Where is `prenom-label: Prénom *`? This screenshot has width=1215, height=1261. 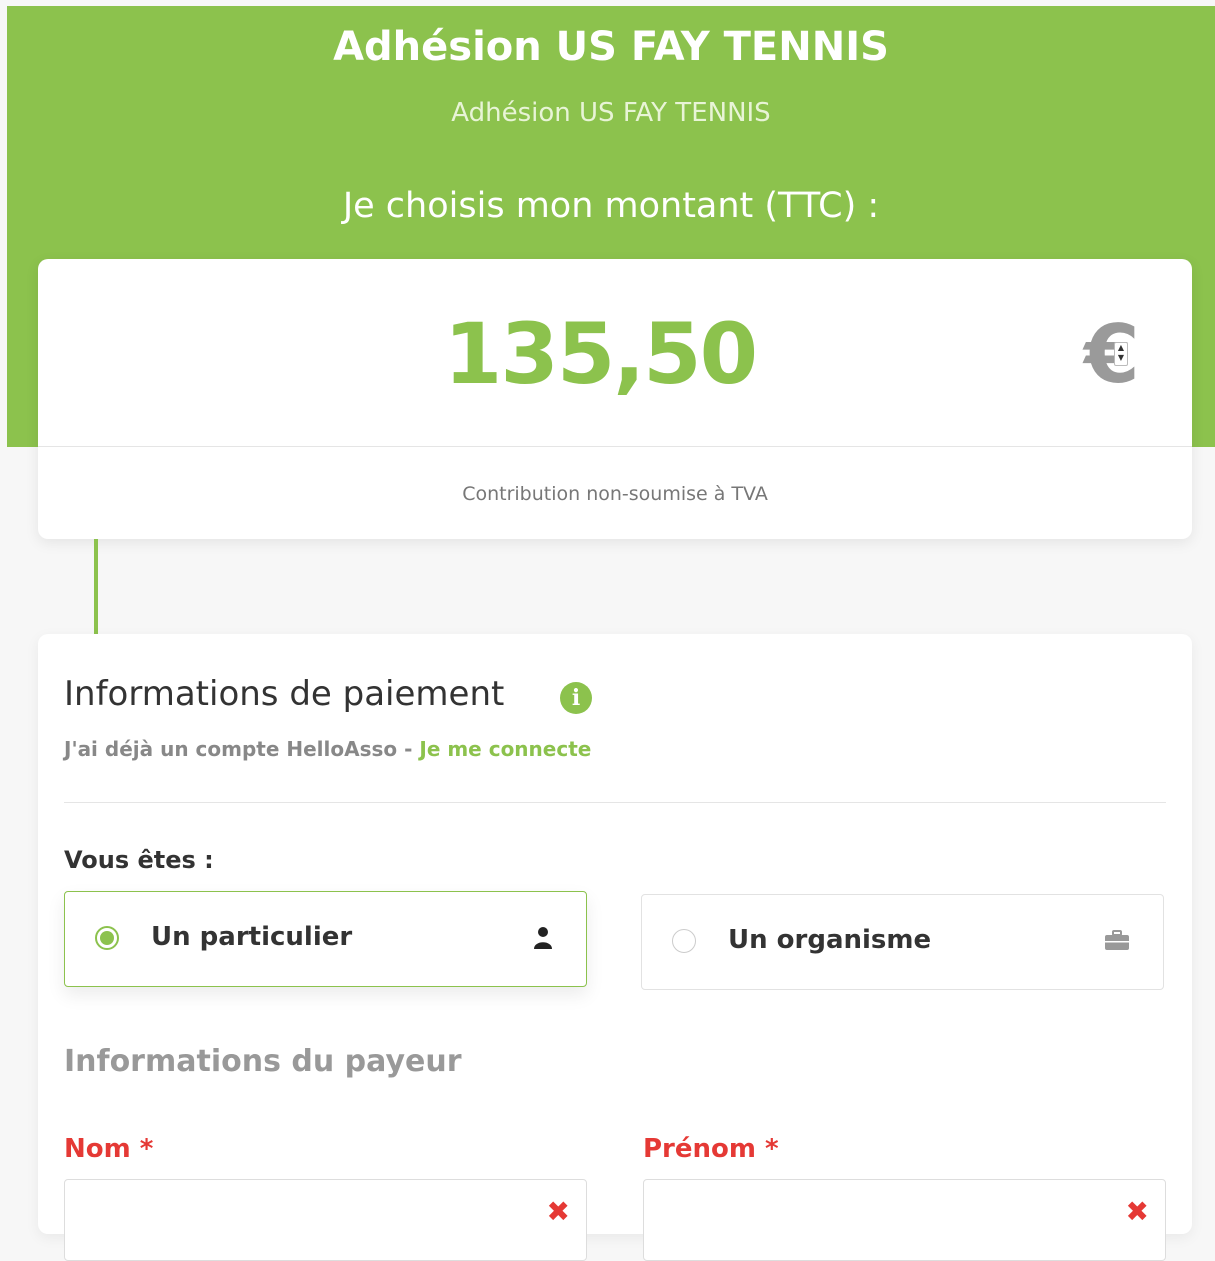
prenom-label: Prénom * is located at coordinates (711, 1149).